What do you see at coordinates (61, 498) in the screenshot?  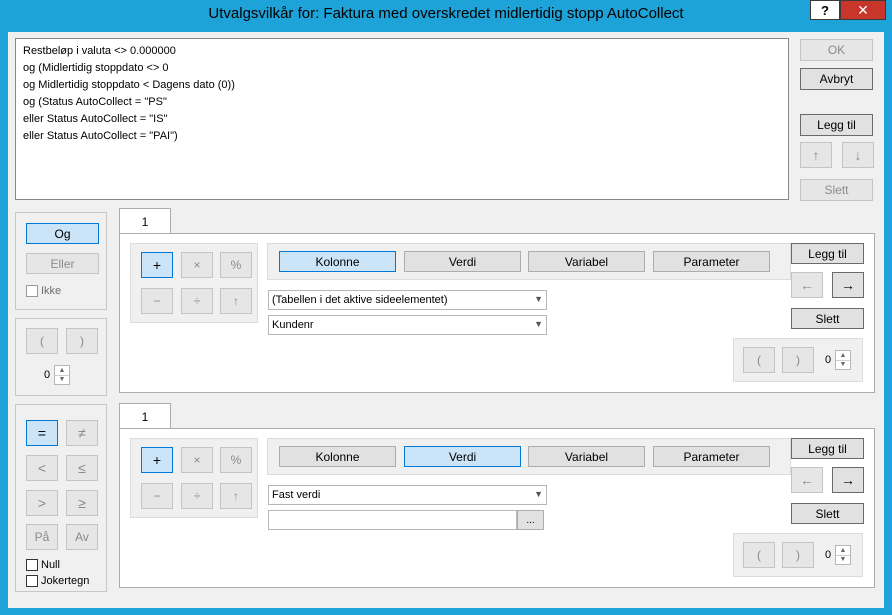 I see `comparison-group: = ≠ < ≤ > ≥ På Av Null Jokertegn` at bounding box center [61, 498].